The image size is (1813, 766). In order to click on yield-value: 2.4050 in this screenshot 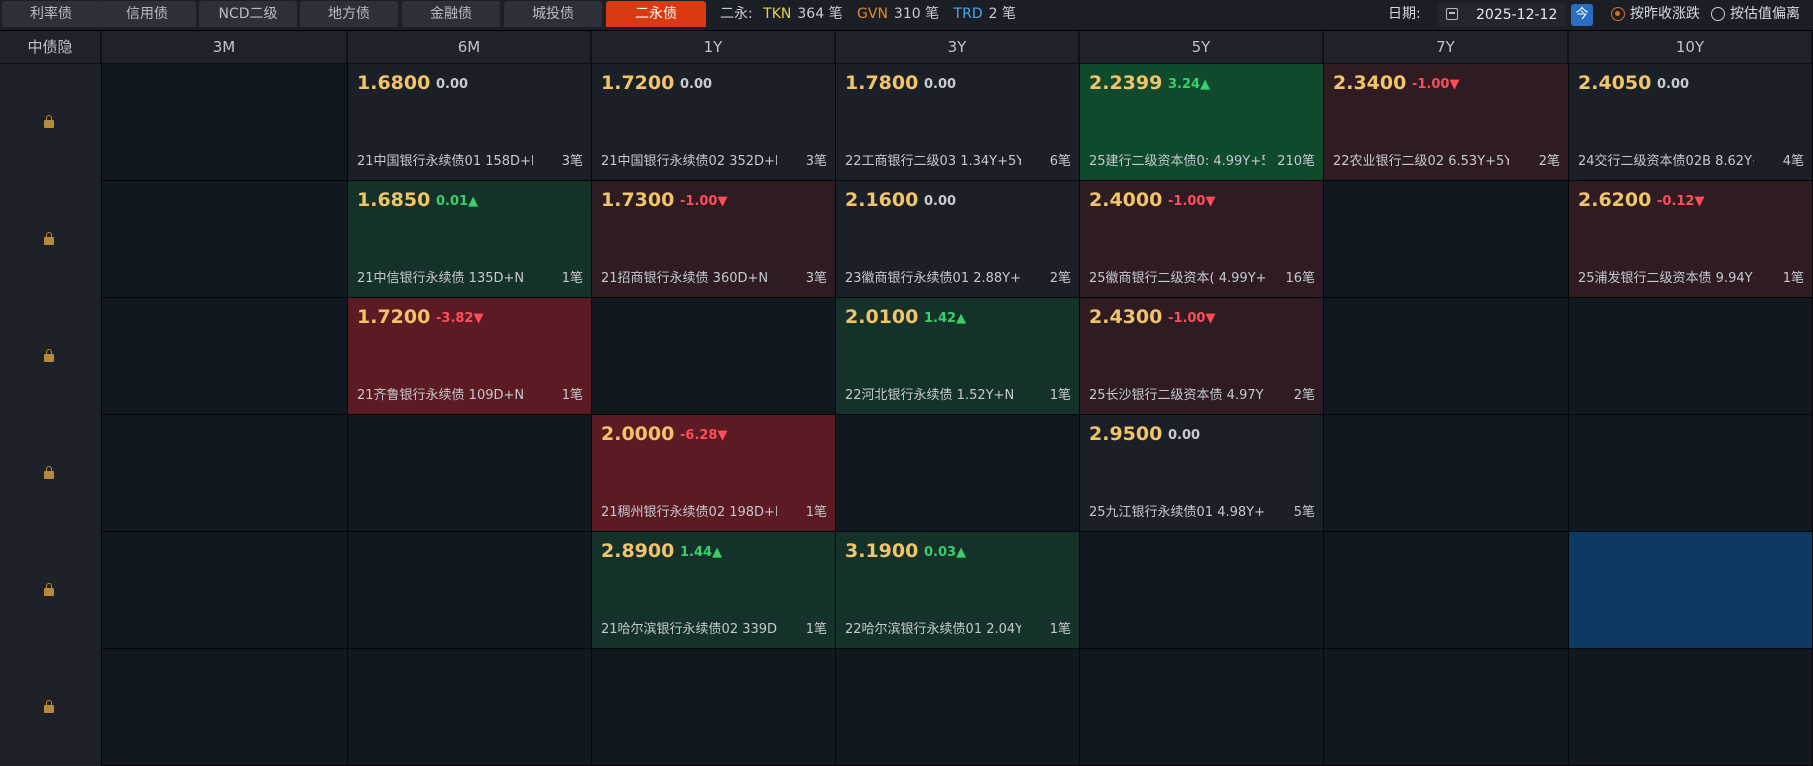, I will do `click(1615, 83)`.